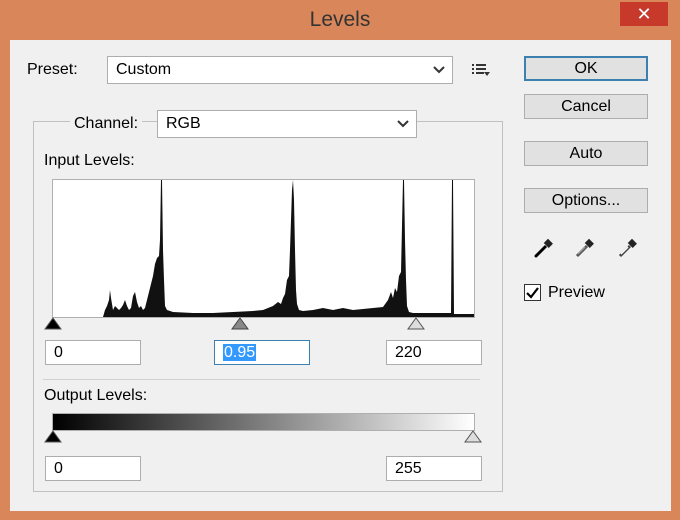  Describe the element at coordinates (473, 437) in the screenshot. I see `output-white-slider` at that location.